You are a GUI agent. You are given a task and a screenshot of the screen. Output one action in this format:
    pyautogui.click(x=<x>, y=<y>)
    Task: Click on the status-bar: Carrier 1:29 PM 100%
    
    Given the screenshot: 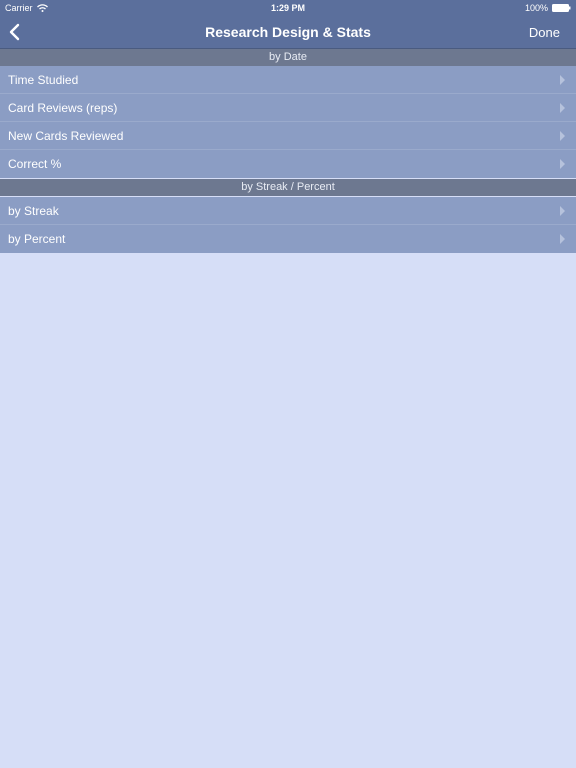 What is the action you would take?
    pyautogui.click(x=288, y=8)
    